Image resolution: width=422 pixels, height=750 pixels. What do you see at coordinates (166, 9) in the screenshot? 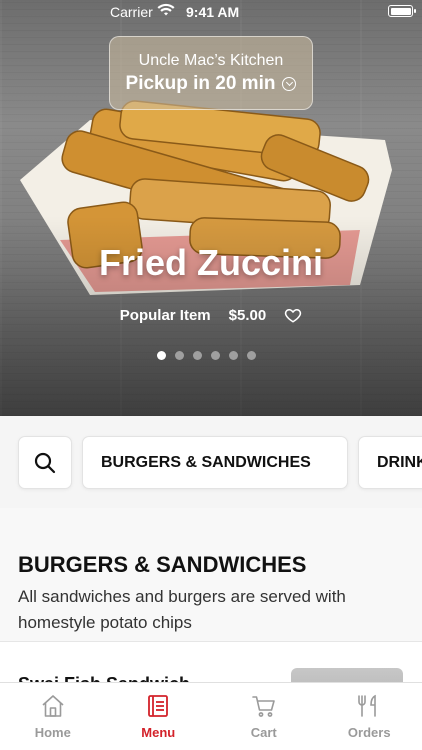
I see `wifi-icon` at bounding box center [166, 9].